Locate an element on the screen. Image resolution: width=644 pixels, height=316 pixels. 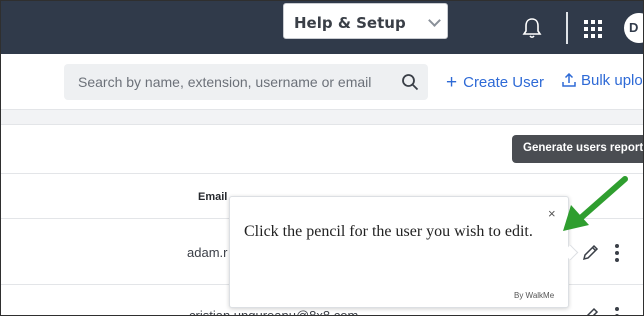
generate-report-button: Generate users report is located at coordinates (578, 149).